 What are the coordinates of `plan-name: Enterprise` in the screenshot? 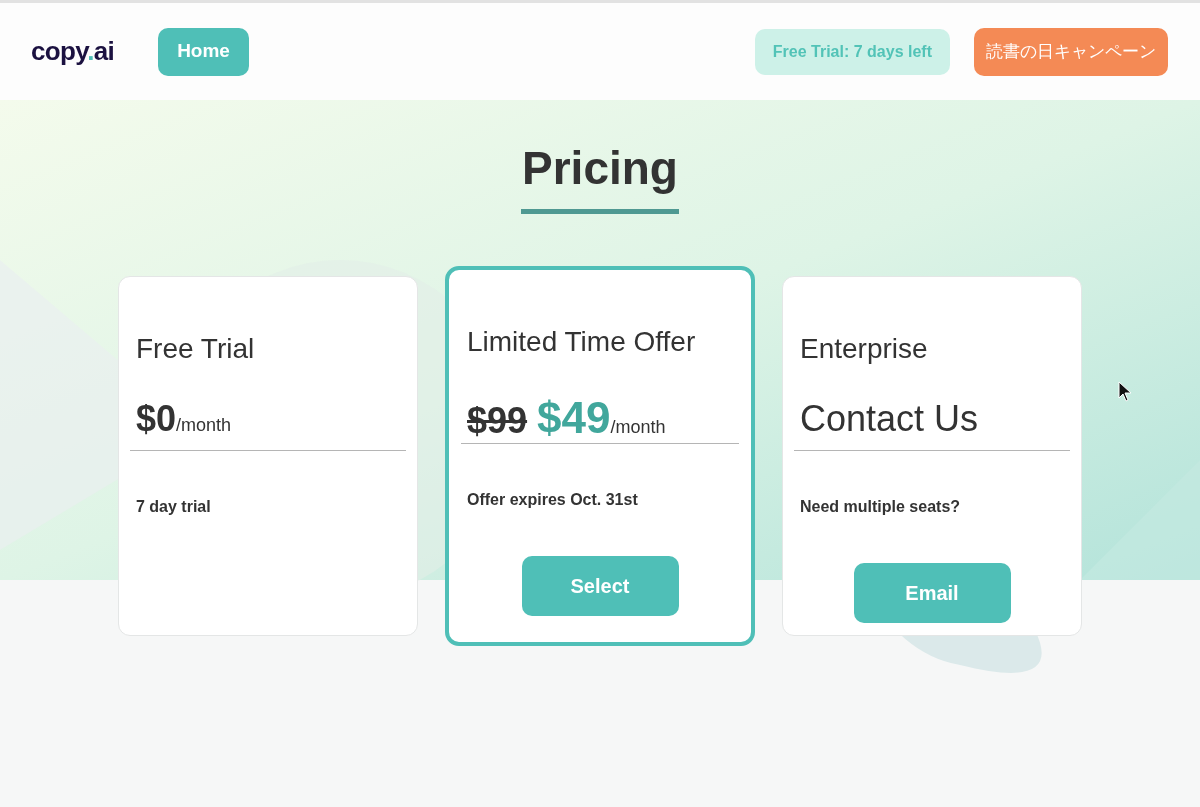 It's located at (864, 349).